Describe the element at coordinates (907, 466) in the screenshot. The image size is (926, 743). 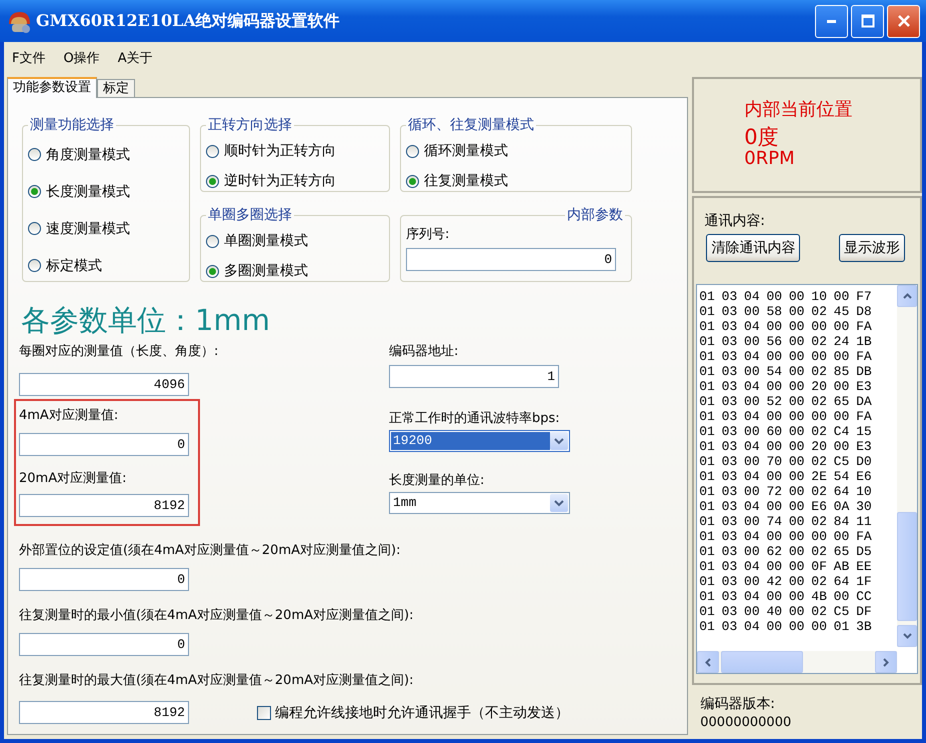
I see `vertical-scrollbar` at that location.